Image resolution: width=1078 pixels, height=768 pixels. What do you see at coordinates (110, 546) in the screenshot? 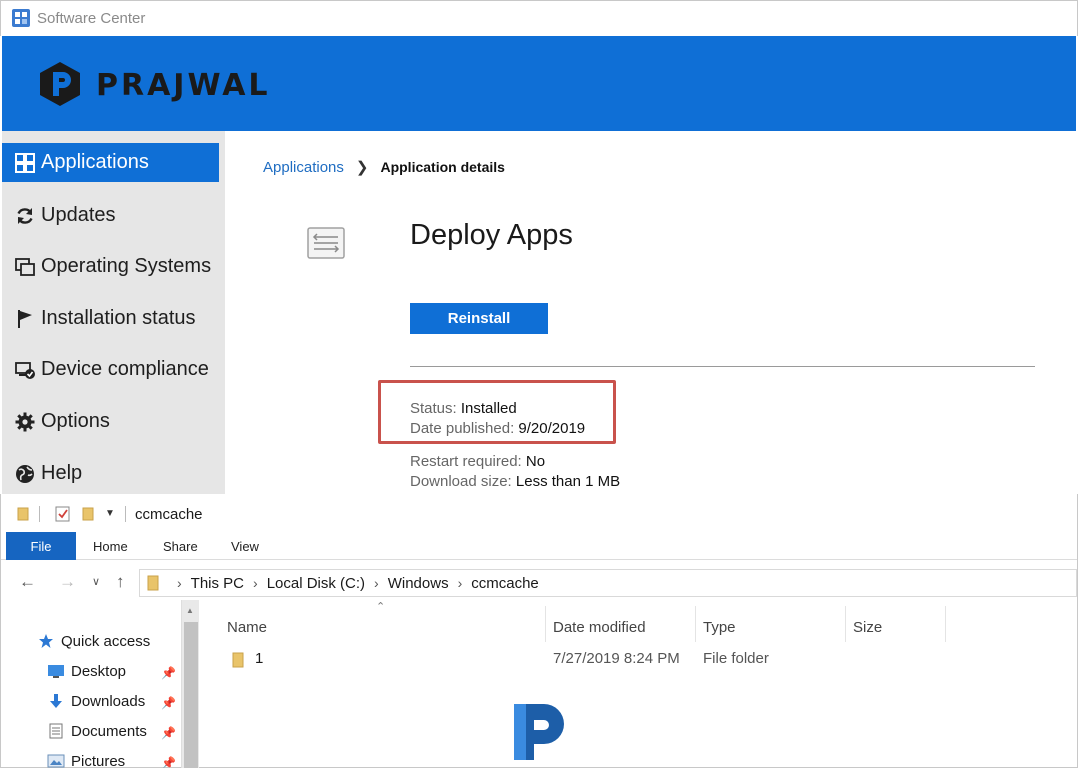
I see `tab-home: Home` at bounding box center [110, 546].